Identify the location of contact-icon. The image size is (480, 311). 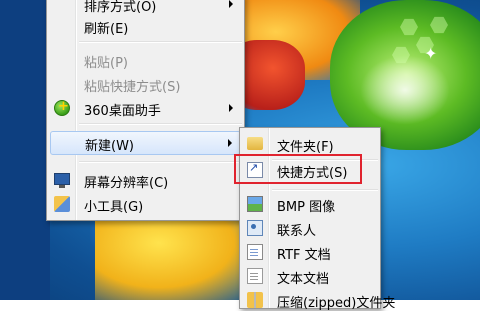
(255, 228).